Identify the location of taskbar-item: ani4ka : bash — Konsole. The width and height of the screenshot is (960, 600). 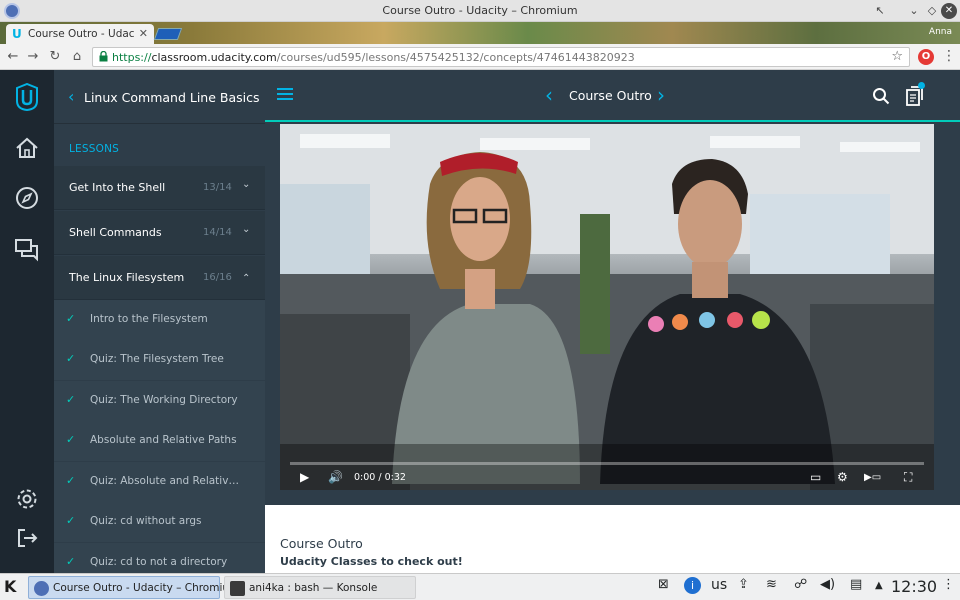
(320, 587).